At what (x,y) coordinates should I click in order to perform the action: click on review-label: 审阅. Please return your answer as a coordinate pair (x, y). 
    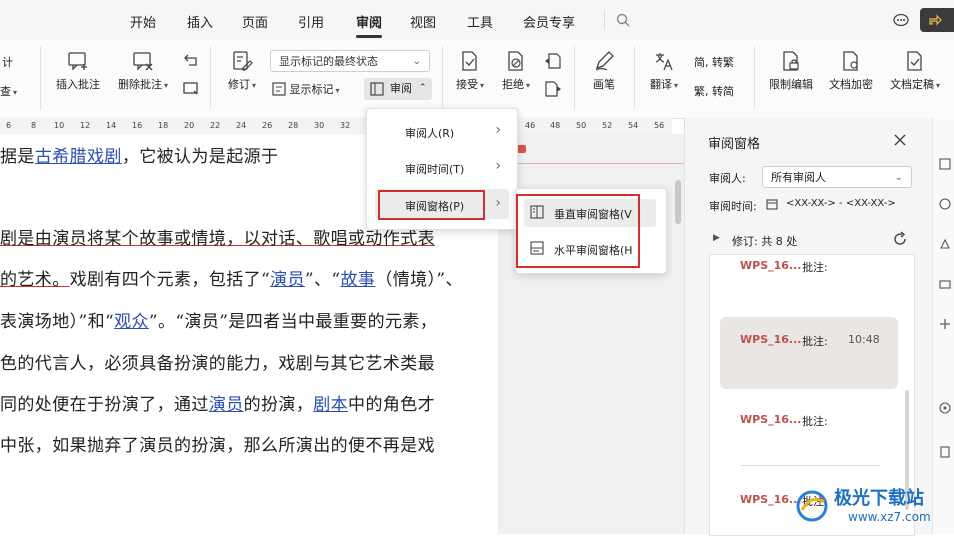
    Looking at the image, I should click on (401, 88).